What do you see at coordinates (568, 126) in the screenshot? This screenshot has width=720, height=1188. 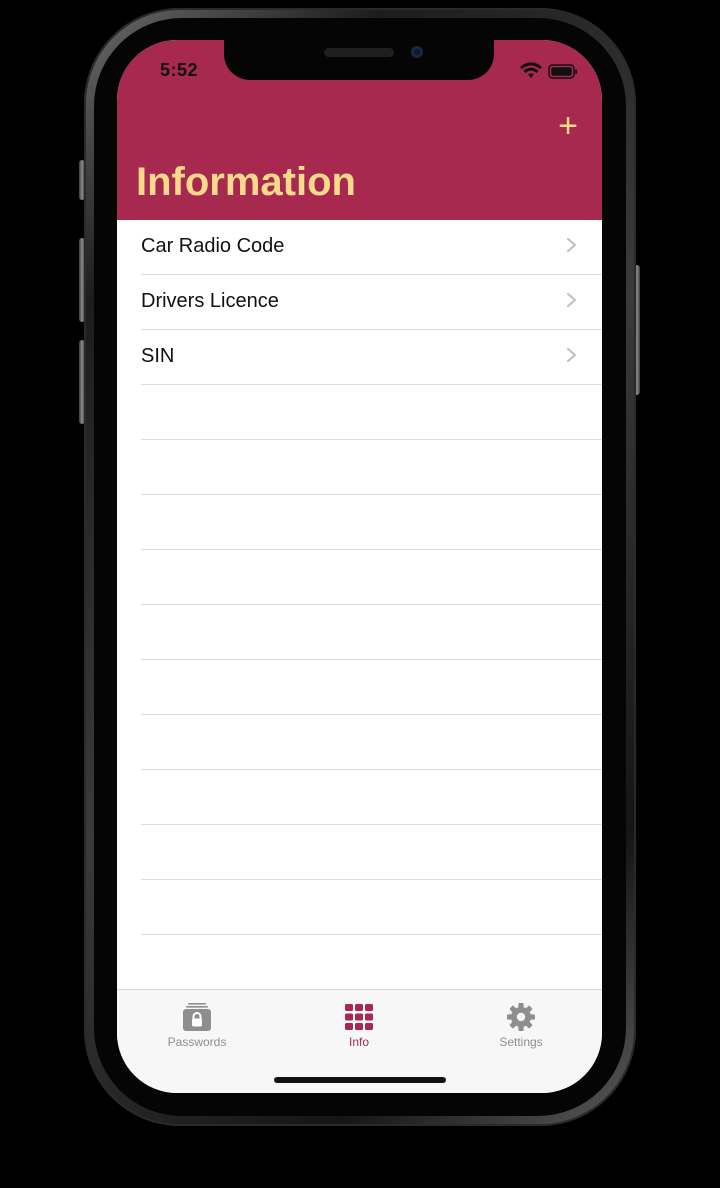 I see `add-button: +` at bounding box center [568, 126].